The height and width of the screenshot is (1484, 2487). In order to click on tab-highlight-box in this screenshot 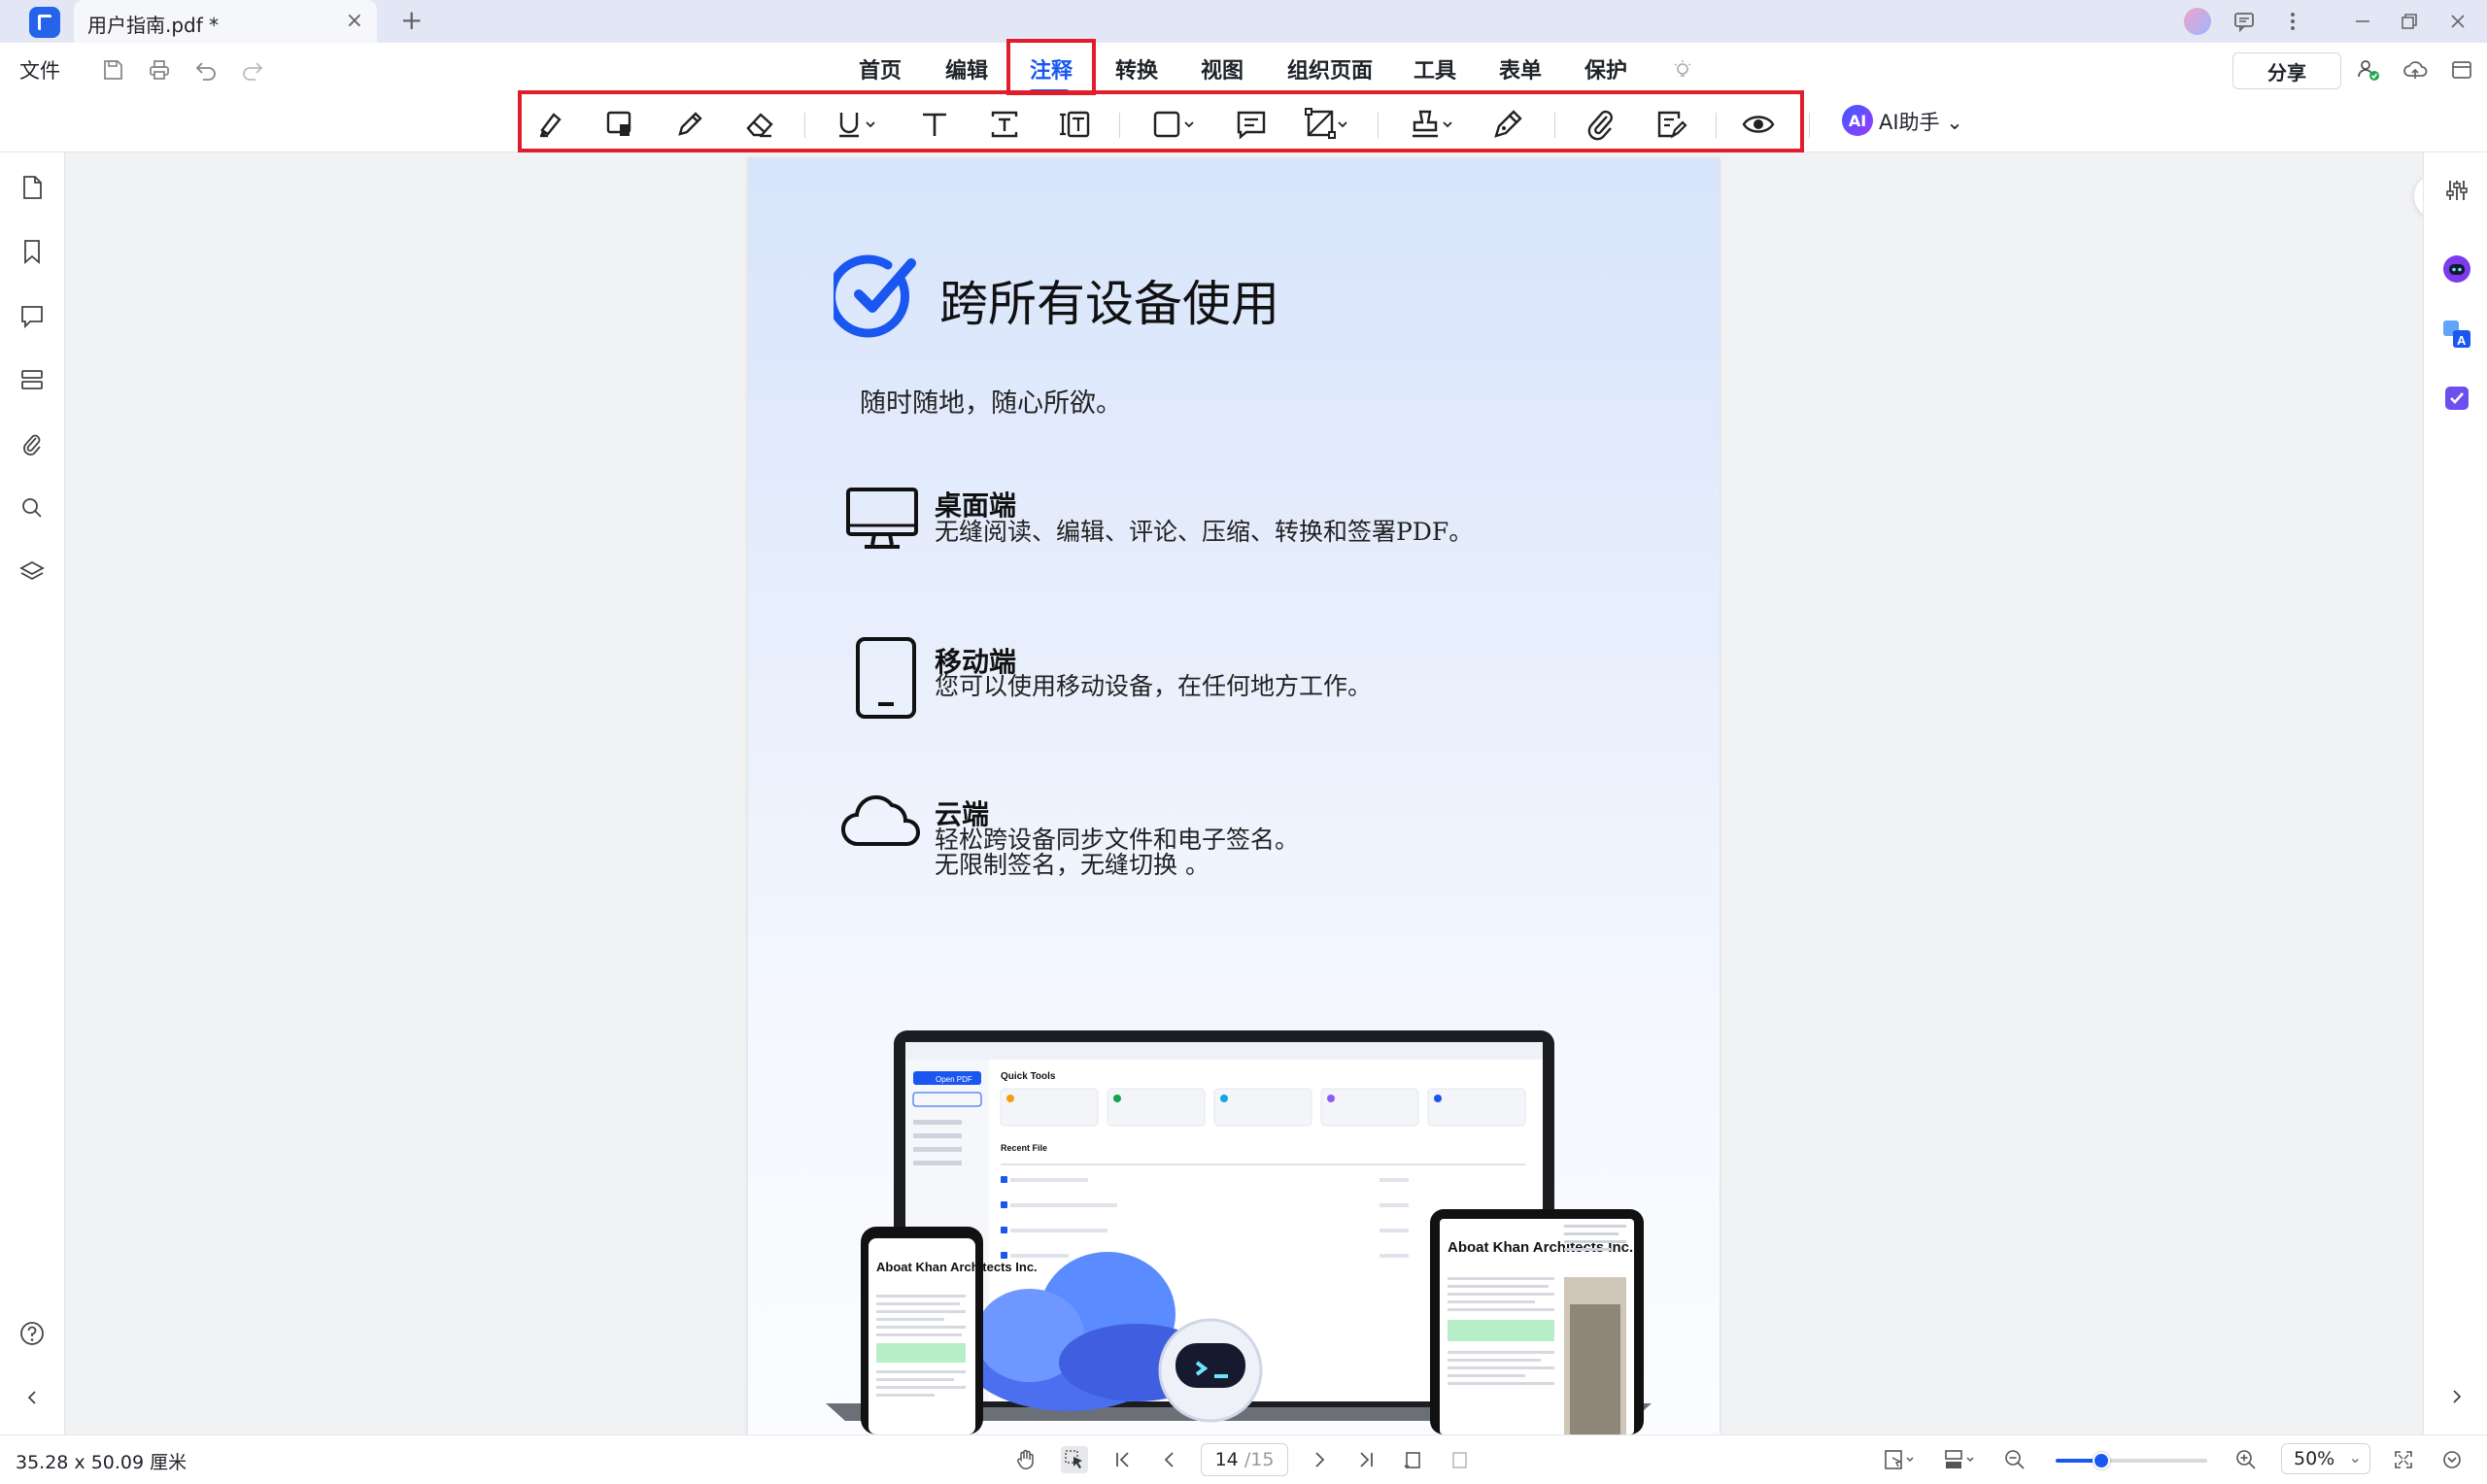, I will do `click(1051, 67)`.